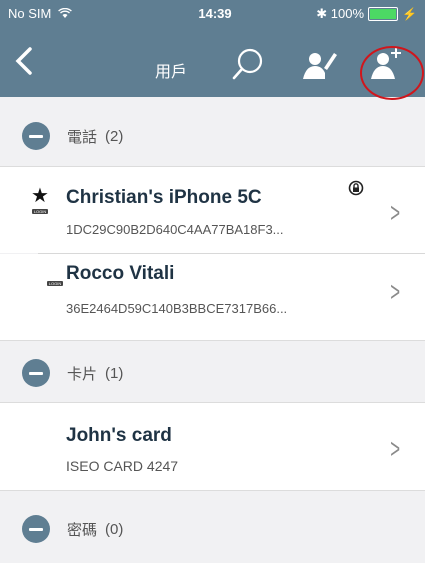 Image resolution: width=425 pixels, height=563 pixels. I want to click on status-bar: No SIM 14:39 ✱ 100% ⚡, so click(212, 14).